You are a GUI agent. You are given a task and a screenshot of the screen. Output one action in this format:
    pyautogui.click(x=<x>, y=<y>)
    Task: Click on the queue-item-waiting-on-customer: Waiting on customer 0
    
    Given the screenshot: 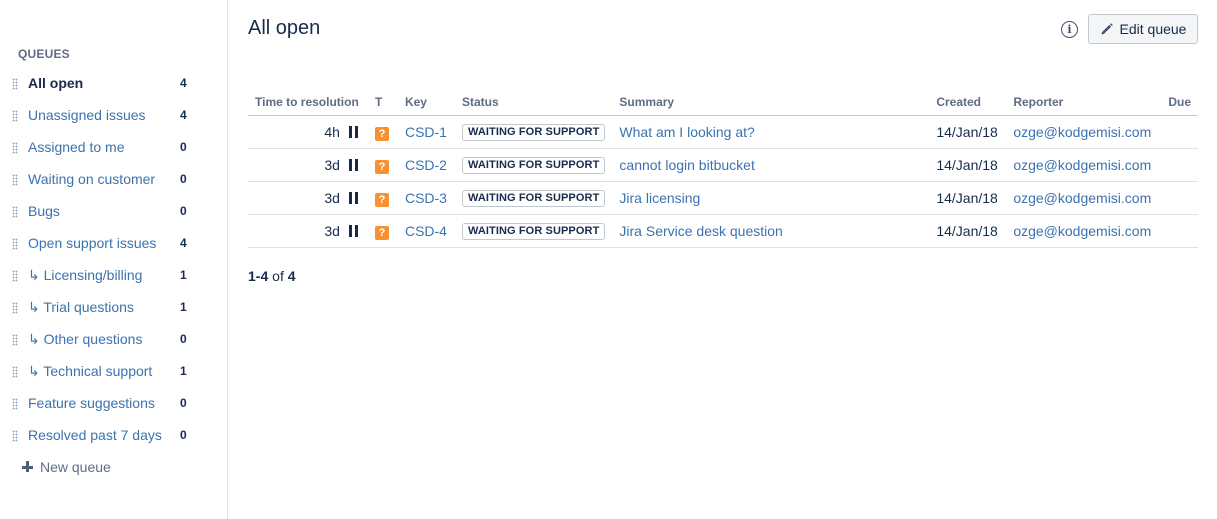 What is the action you would take?
    pyautogui.click(x=113, y=179)
    